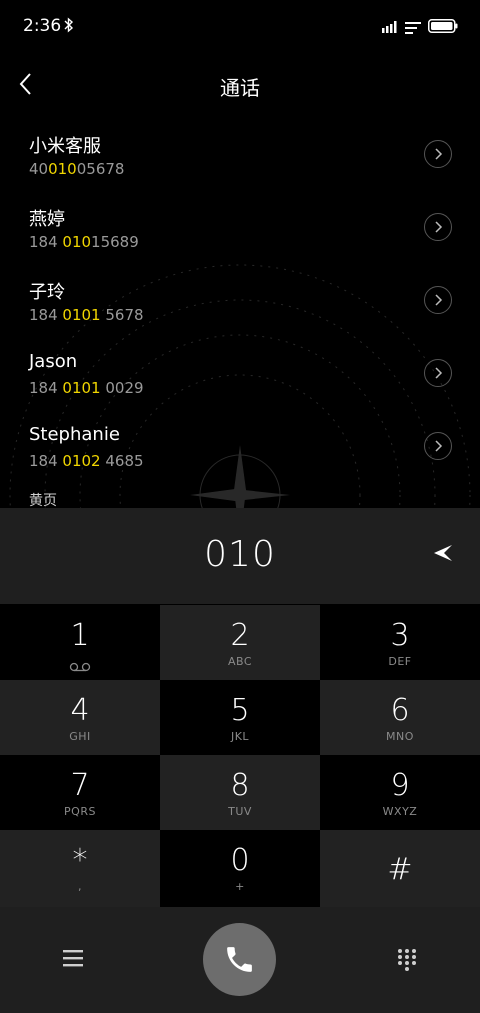 The image size is (480, 1013). I want to click on key-digit: 7, so click(80, 785).